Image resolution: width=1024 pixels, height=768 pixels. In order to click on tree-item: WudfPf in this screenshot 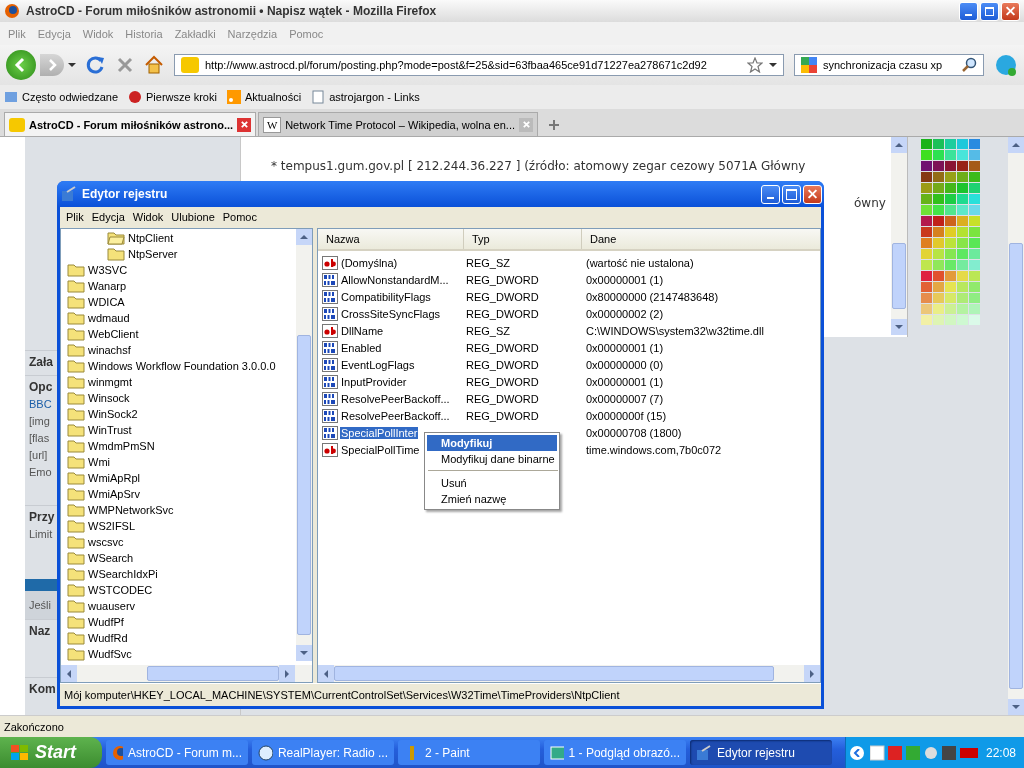, I will do `click(106, 622)`.